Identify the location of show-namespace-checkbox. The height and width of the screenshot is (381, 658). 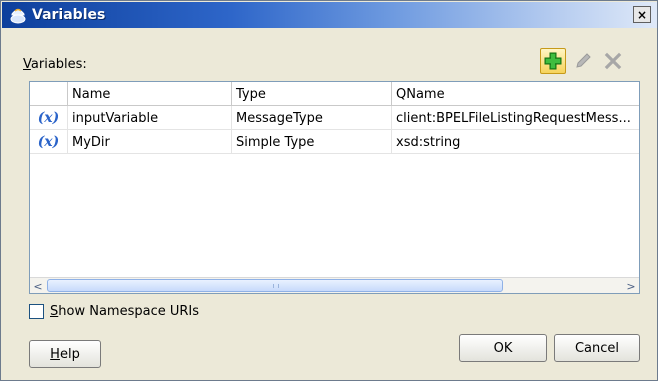
(36, 311).